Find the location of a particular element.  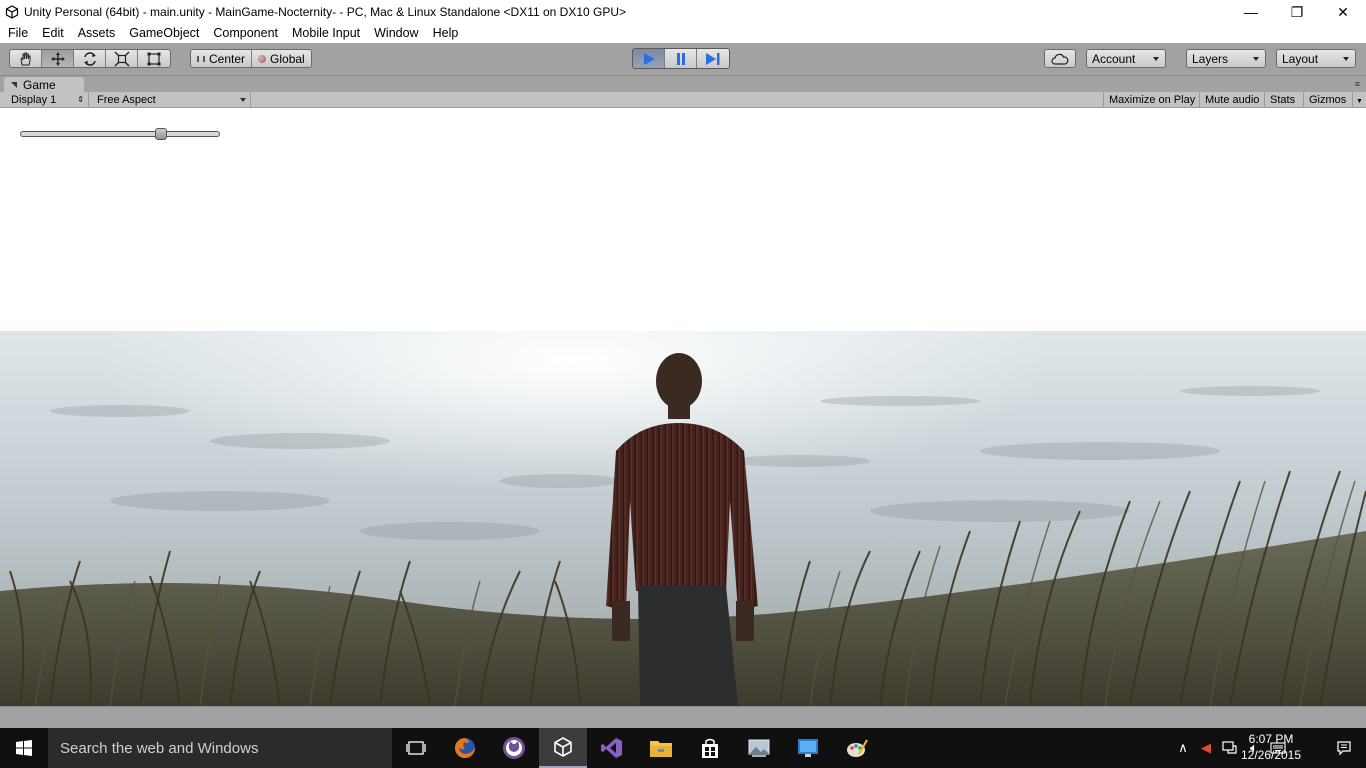

close-button: ✕ is located at coordinates (1343, 12).